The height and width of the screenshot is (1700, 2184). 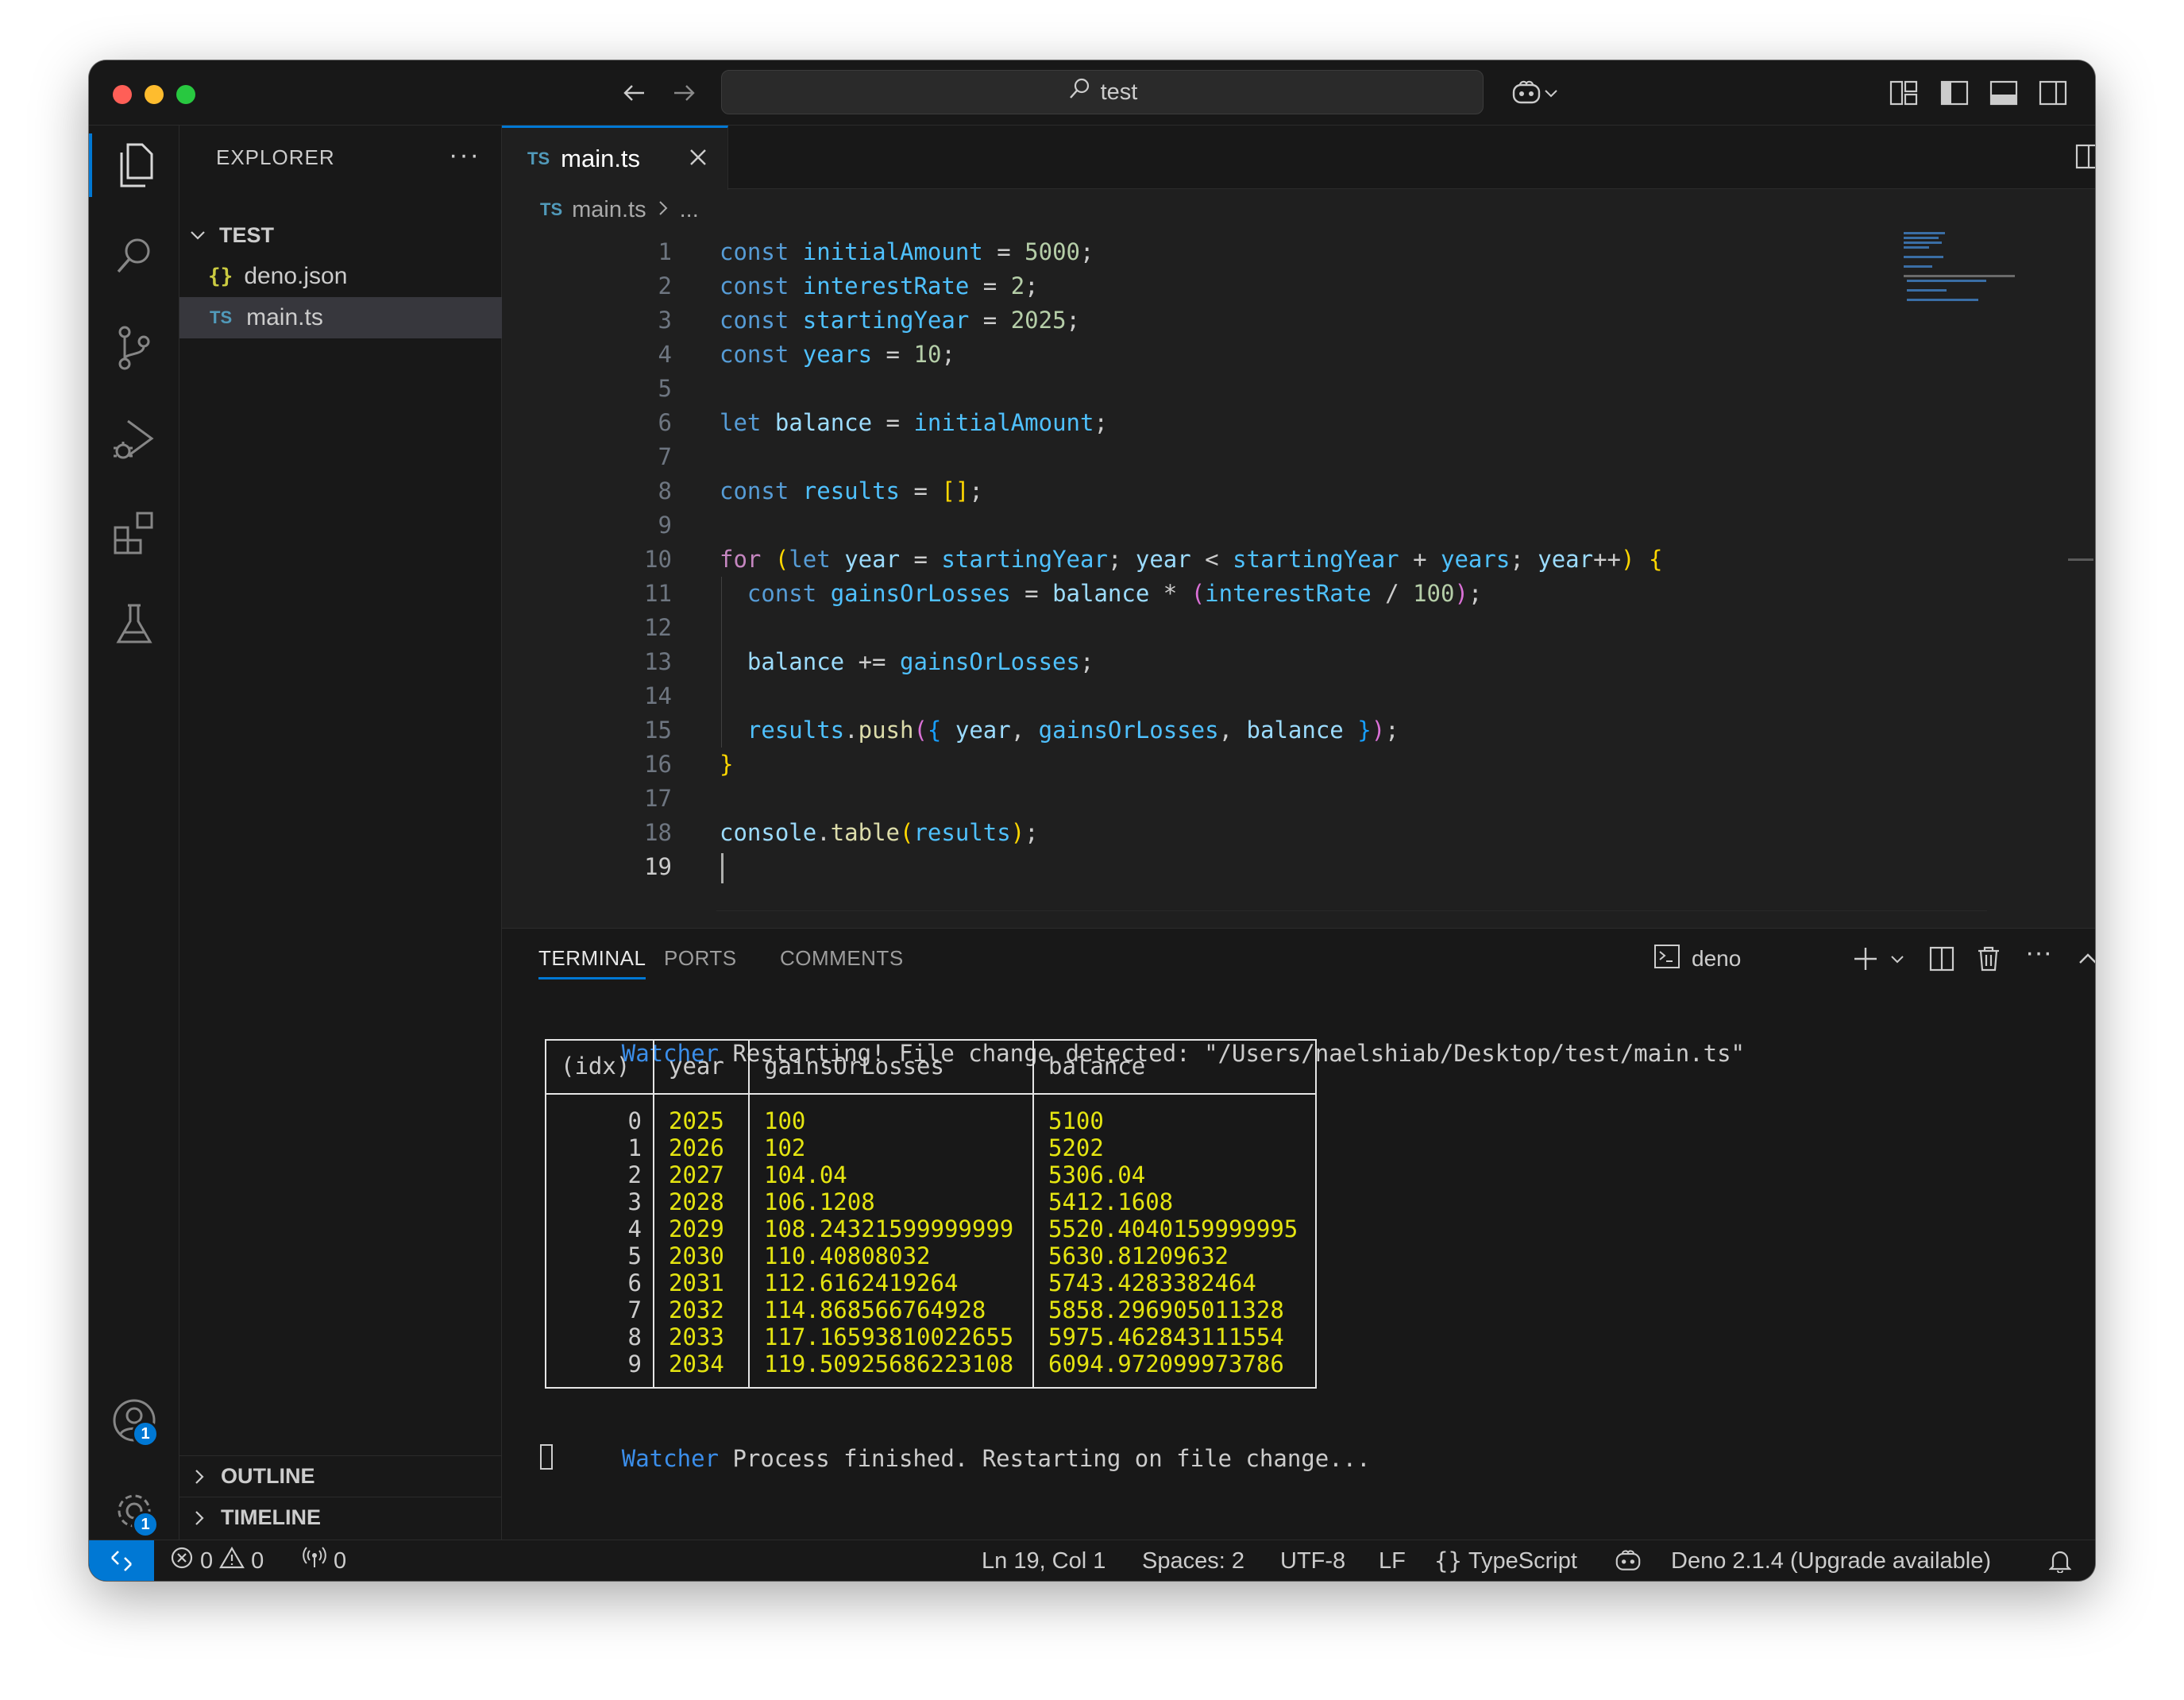 I want to click on command-center-search: test, so click(x=1102, y=92).